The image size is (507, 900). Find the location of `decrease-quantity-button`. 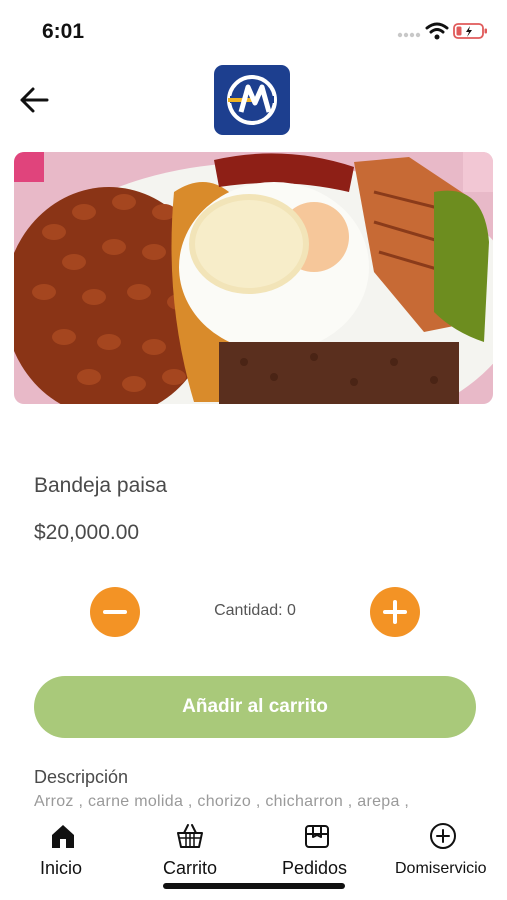

decrease-quantity-button is located at coordinates (115, 612).